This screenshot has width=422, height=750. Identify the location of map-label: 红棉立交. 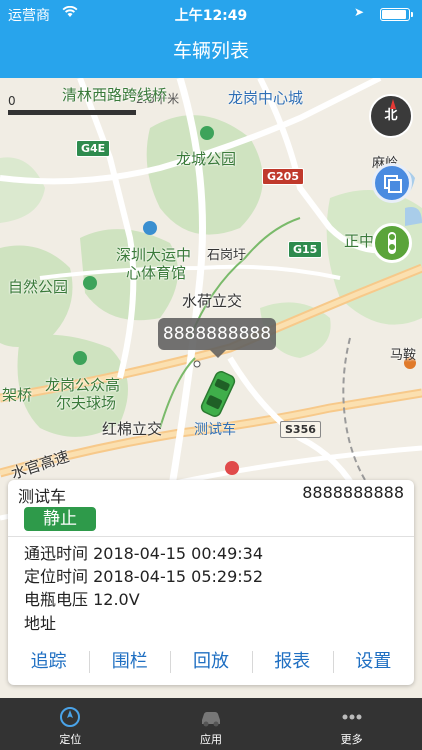
(132, 429).